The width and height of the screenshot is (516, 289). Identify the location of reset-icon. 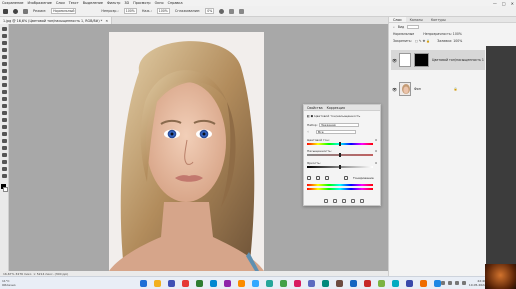
(344, 201).